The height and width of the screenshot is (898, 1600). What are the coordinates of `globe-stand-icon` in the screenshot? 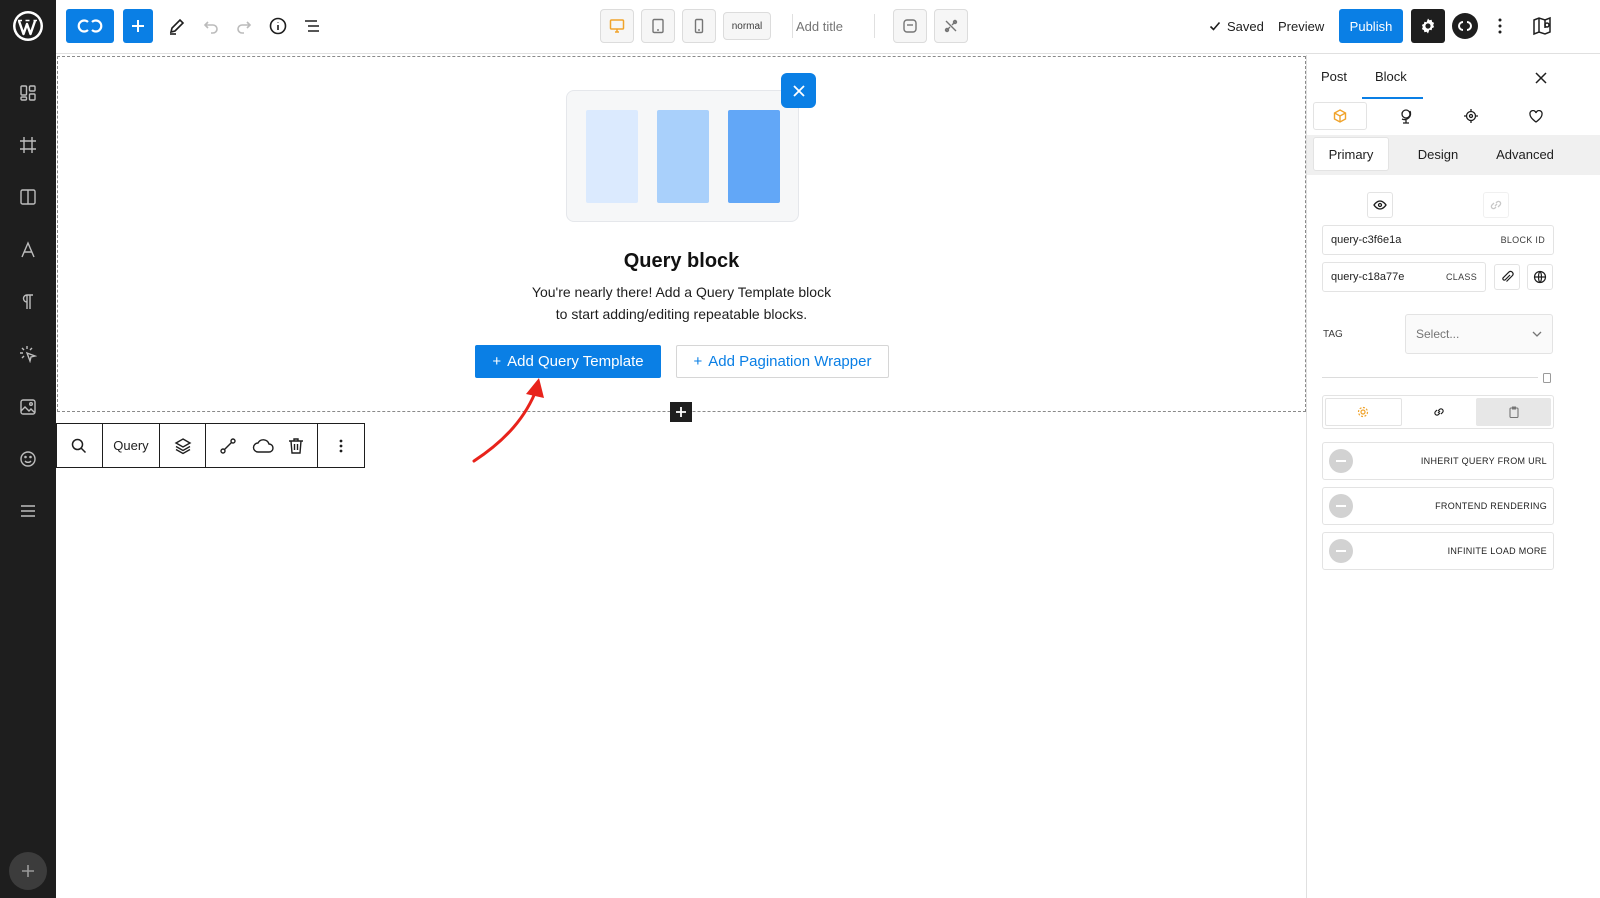 It's located at (1406, 116).